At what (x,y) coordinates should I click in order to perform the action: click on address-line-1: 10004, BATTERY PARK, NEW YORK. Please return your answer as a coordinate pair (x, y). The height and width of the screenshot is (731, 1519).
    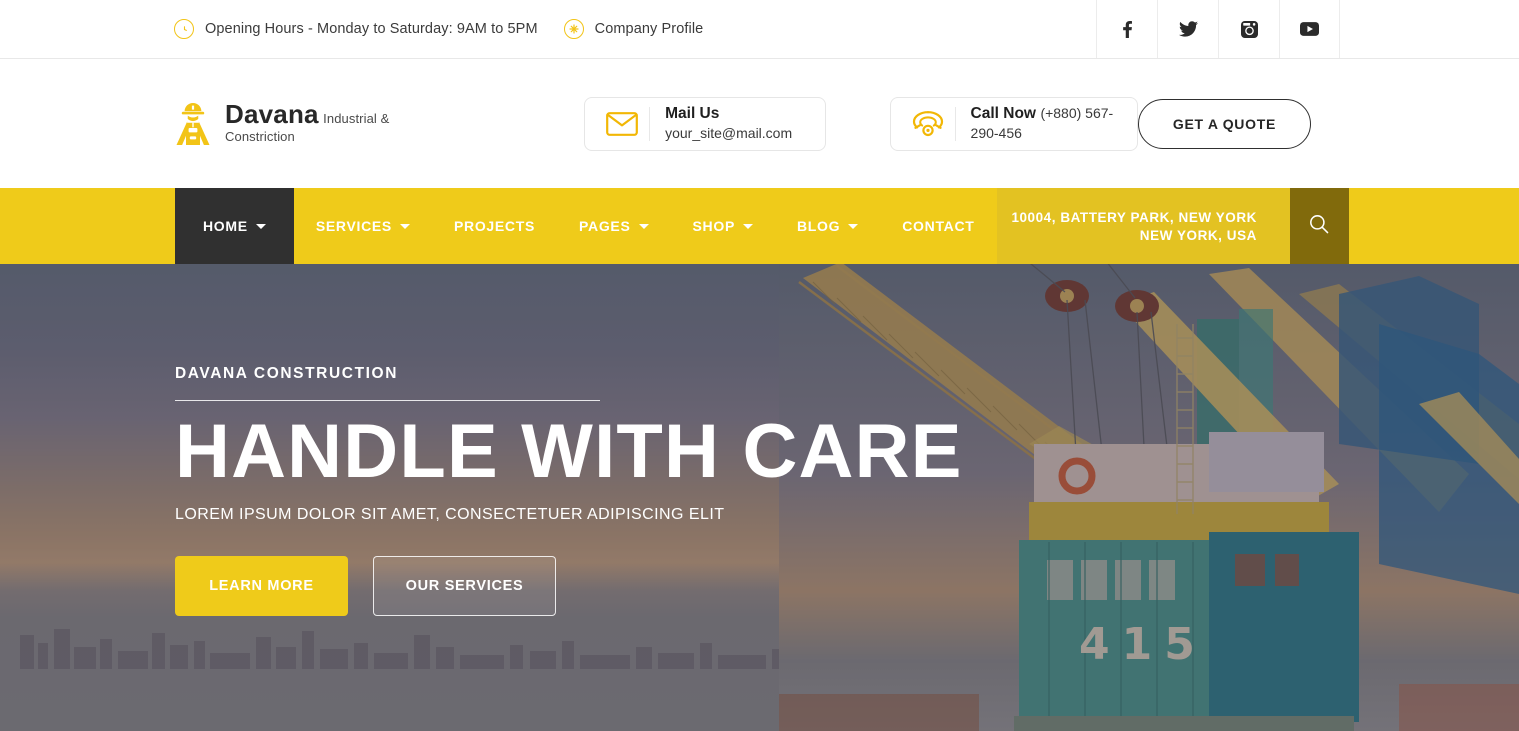
    Looking at the image, I should click on (1134, 217).